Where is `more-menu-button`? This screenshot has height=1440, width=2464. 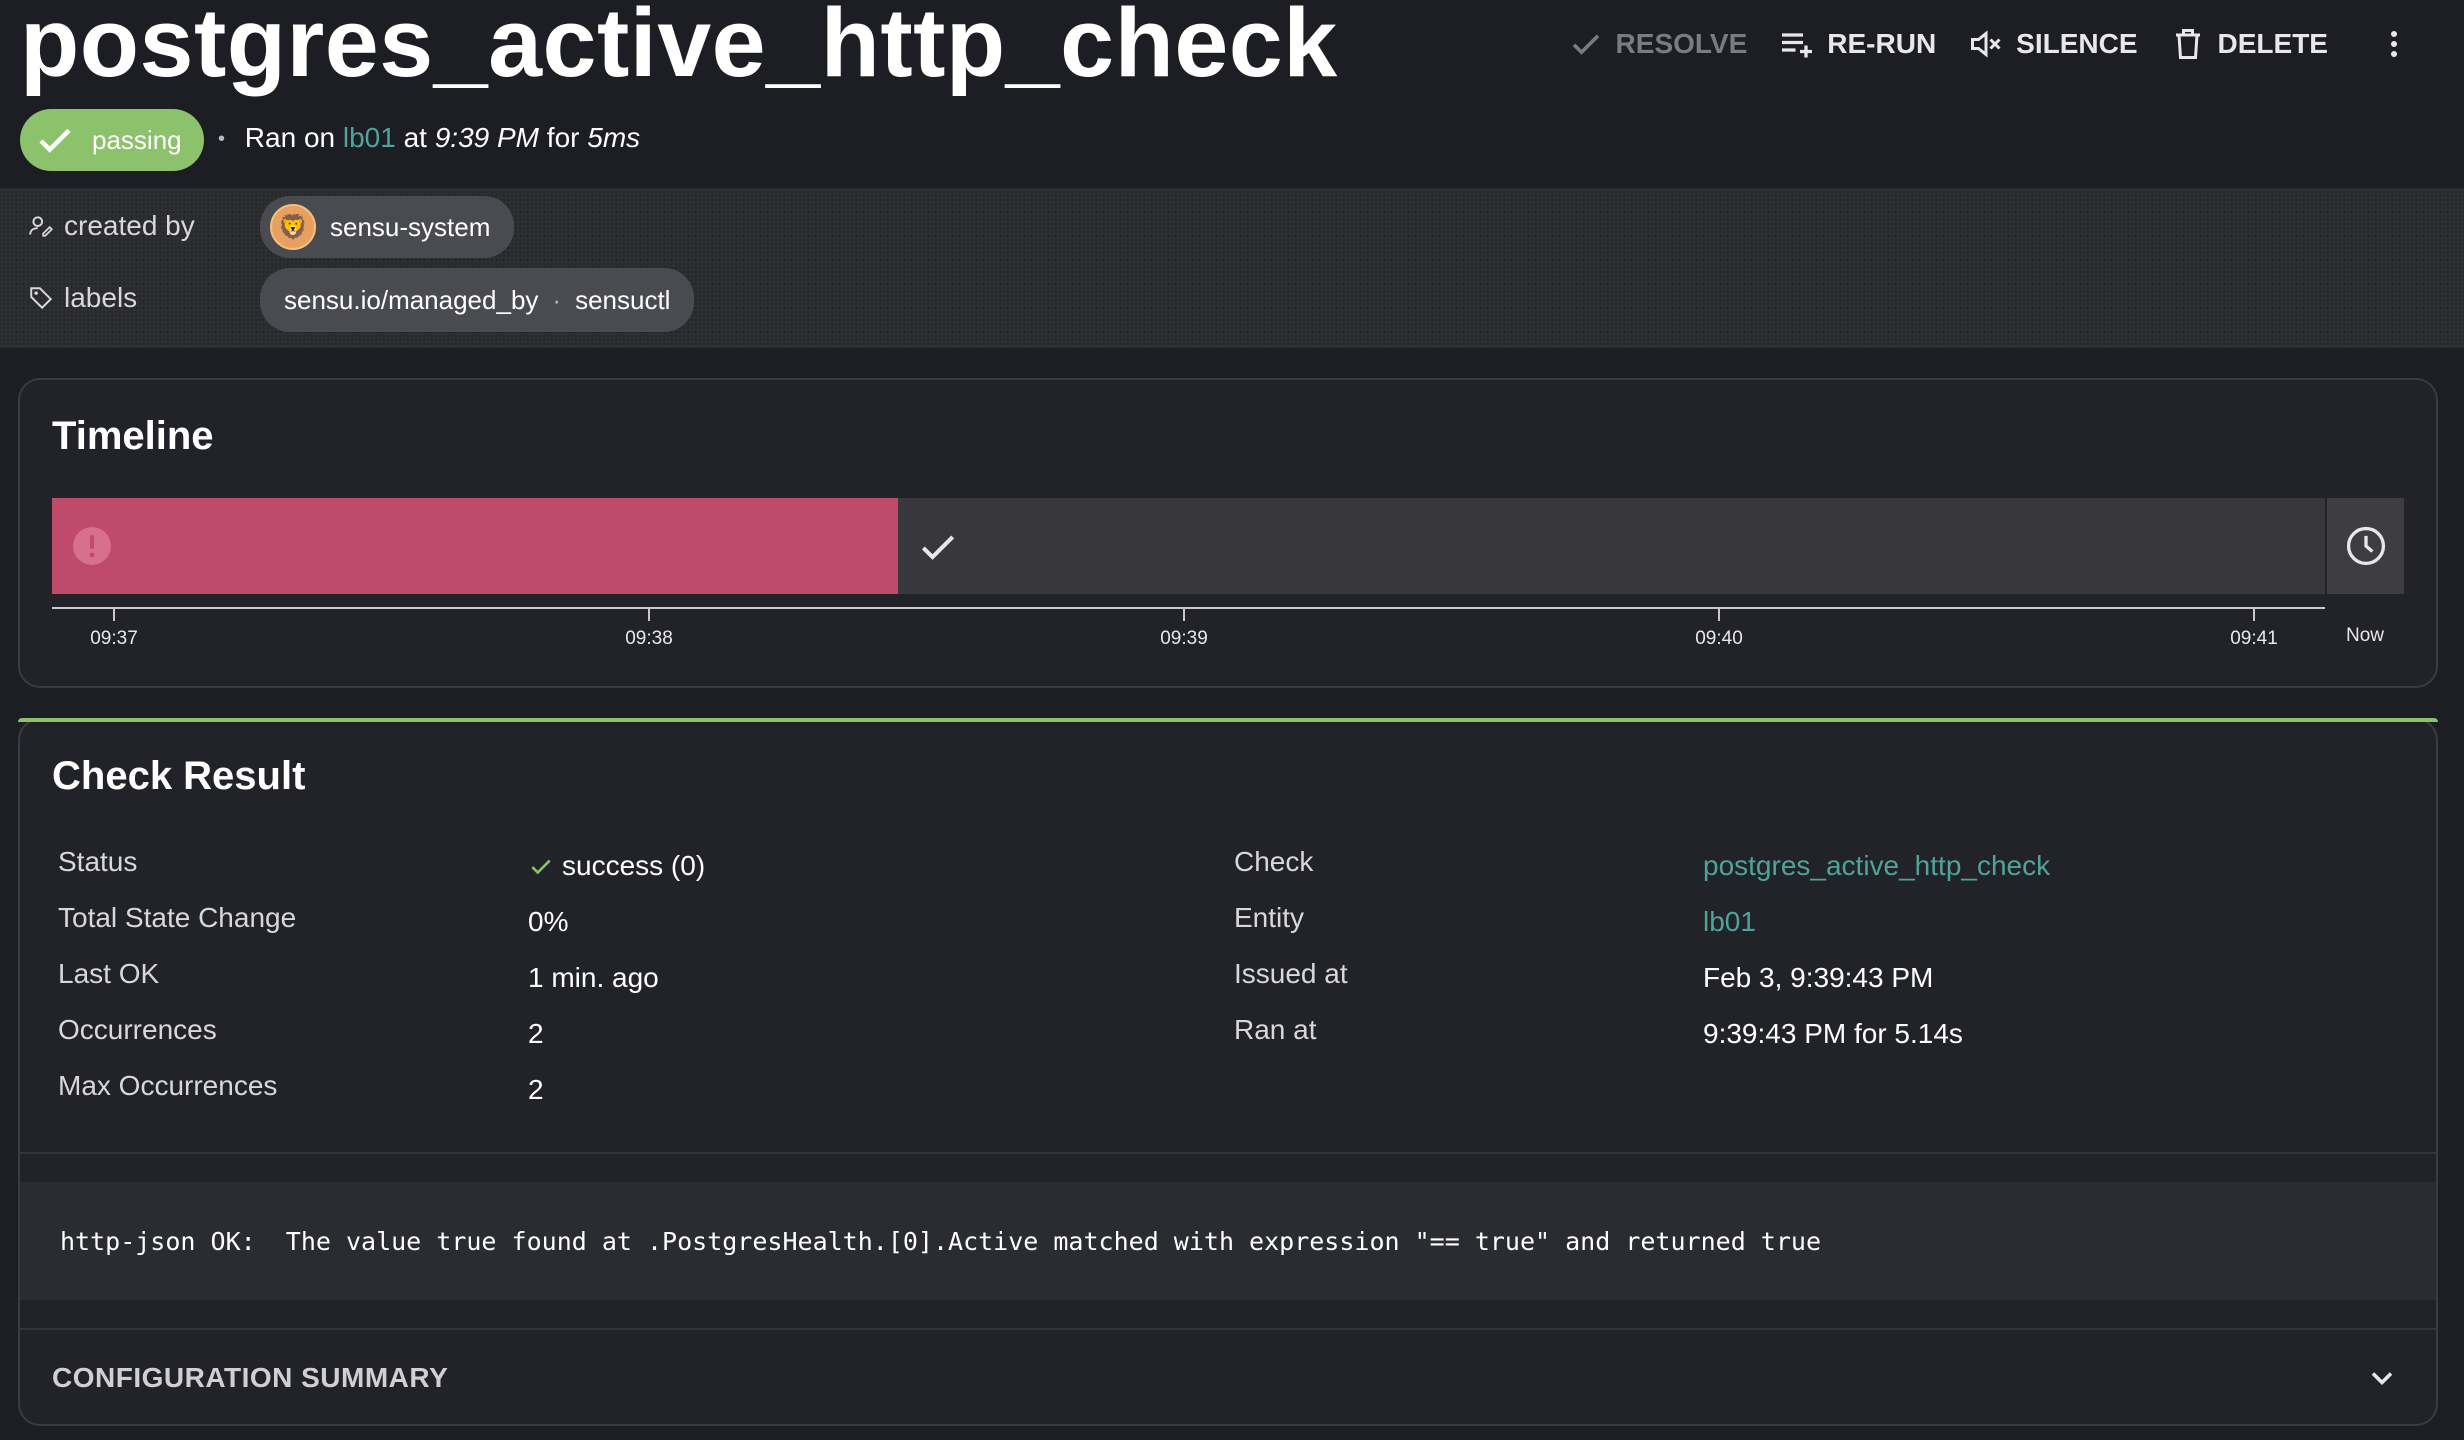
more-menu-button is located at coordinates (2394, 44).